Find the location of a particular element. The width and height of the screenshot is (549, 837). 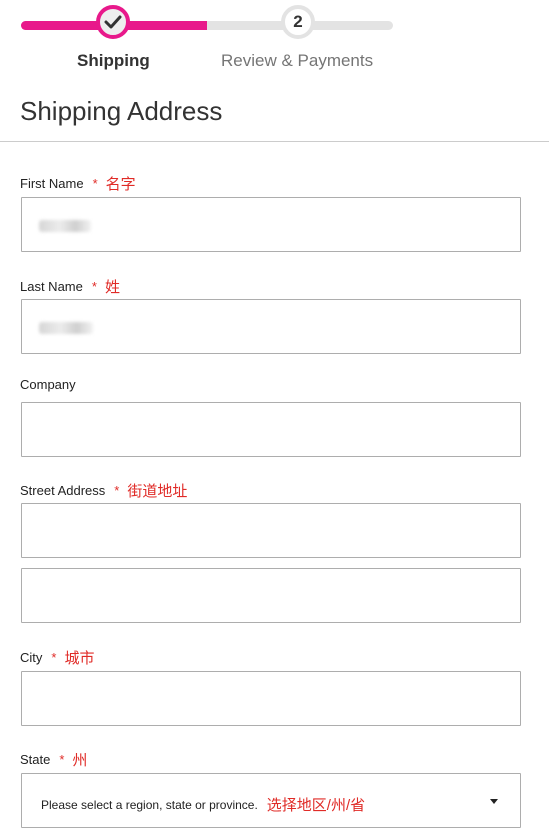

step-review-label: Review & Payments is located at coordinates (297, 61).